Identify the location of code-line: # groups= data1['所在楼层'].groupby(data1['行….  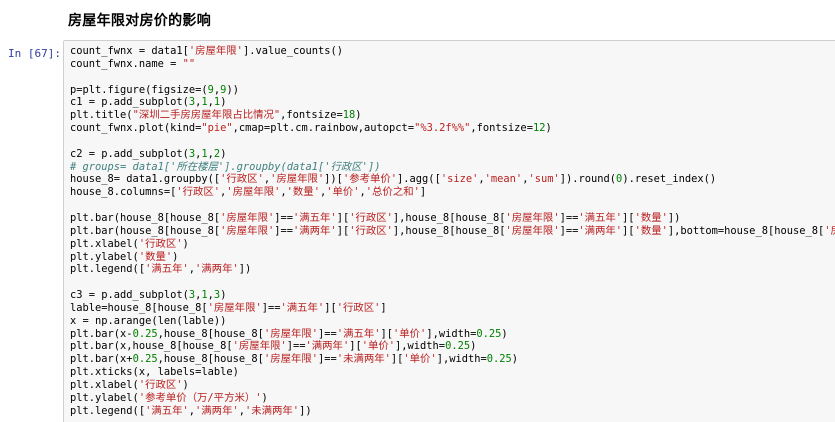
(225, 166).